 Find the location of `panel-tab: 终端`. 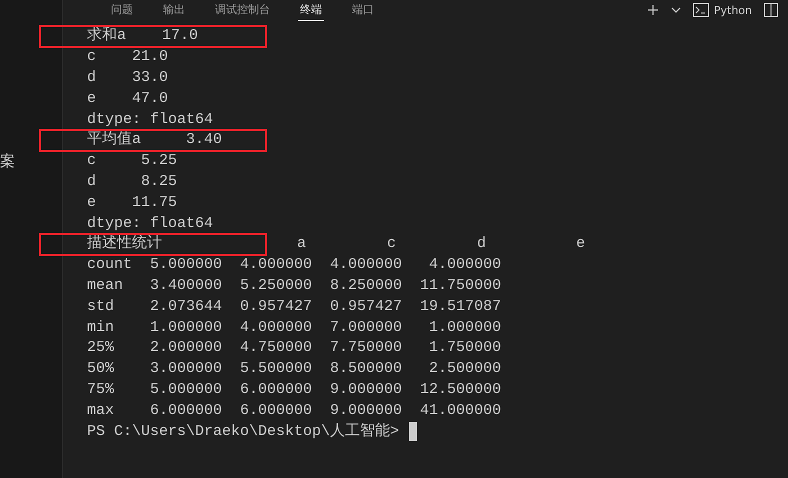

panel-tab: 终端 is located at coordinates (311, 10).